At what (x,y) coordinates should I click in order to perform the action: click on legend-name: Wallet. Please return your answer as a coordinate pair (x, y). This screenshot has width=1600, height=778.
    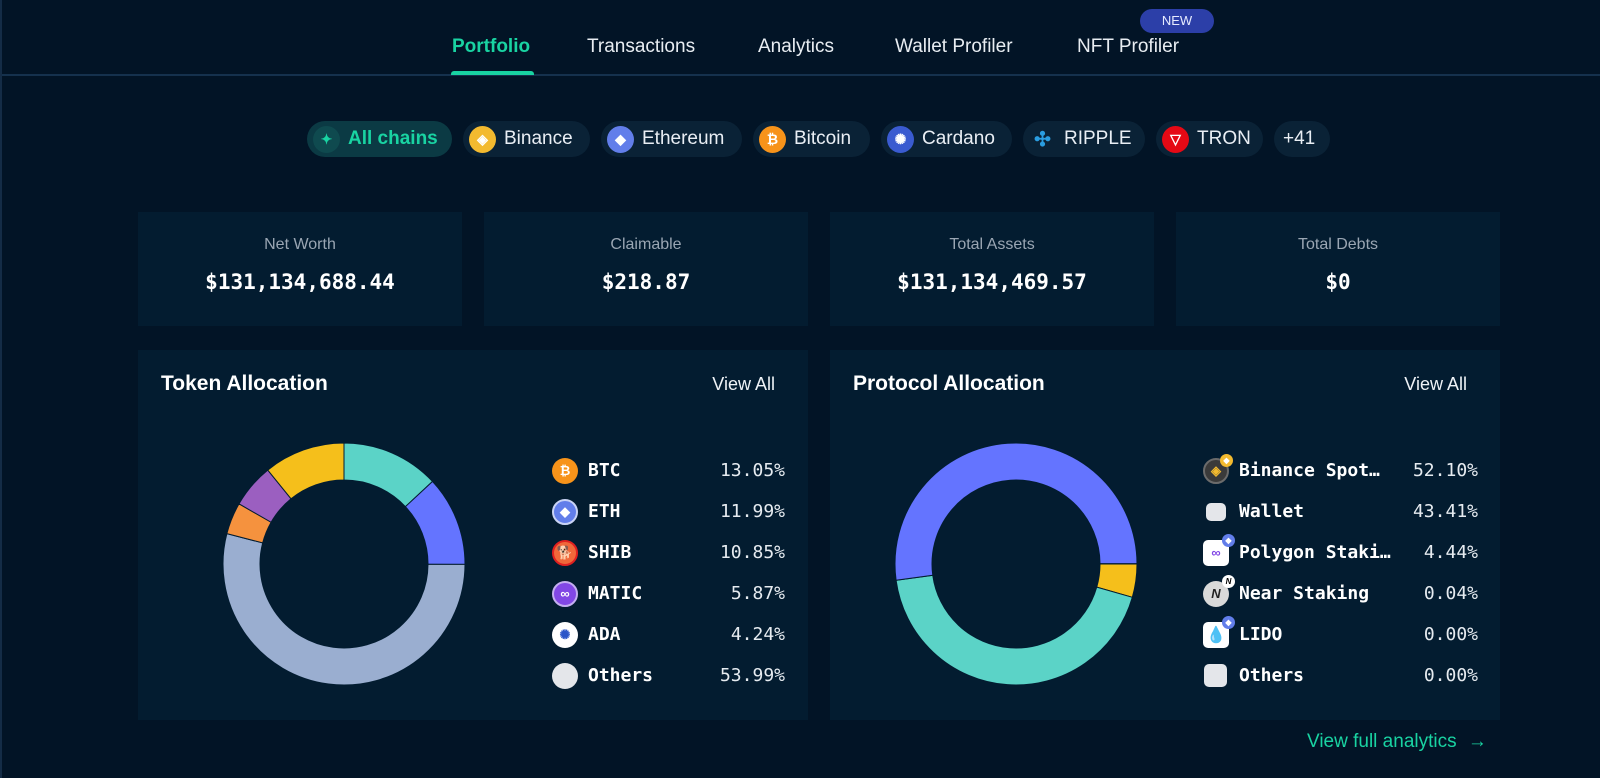
    Looking at the image, I should click on (1272, 511).